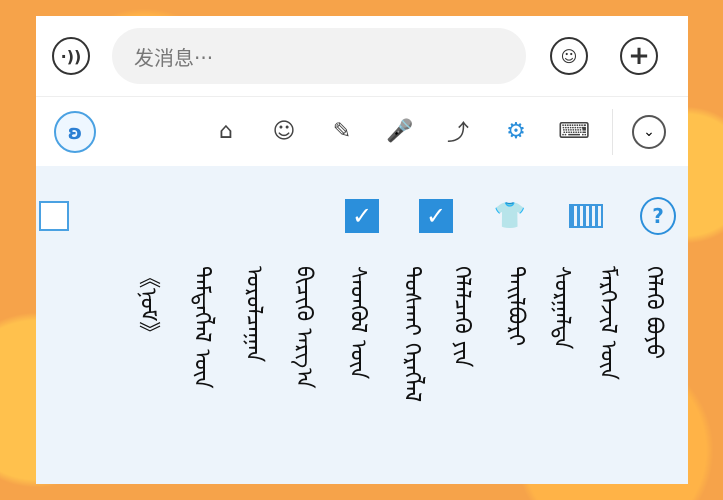 This screenshot has width=723, height=500. I want to click on home-button: ⌂, so click(226, 131).